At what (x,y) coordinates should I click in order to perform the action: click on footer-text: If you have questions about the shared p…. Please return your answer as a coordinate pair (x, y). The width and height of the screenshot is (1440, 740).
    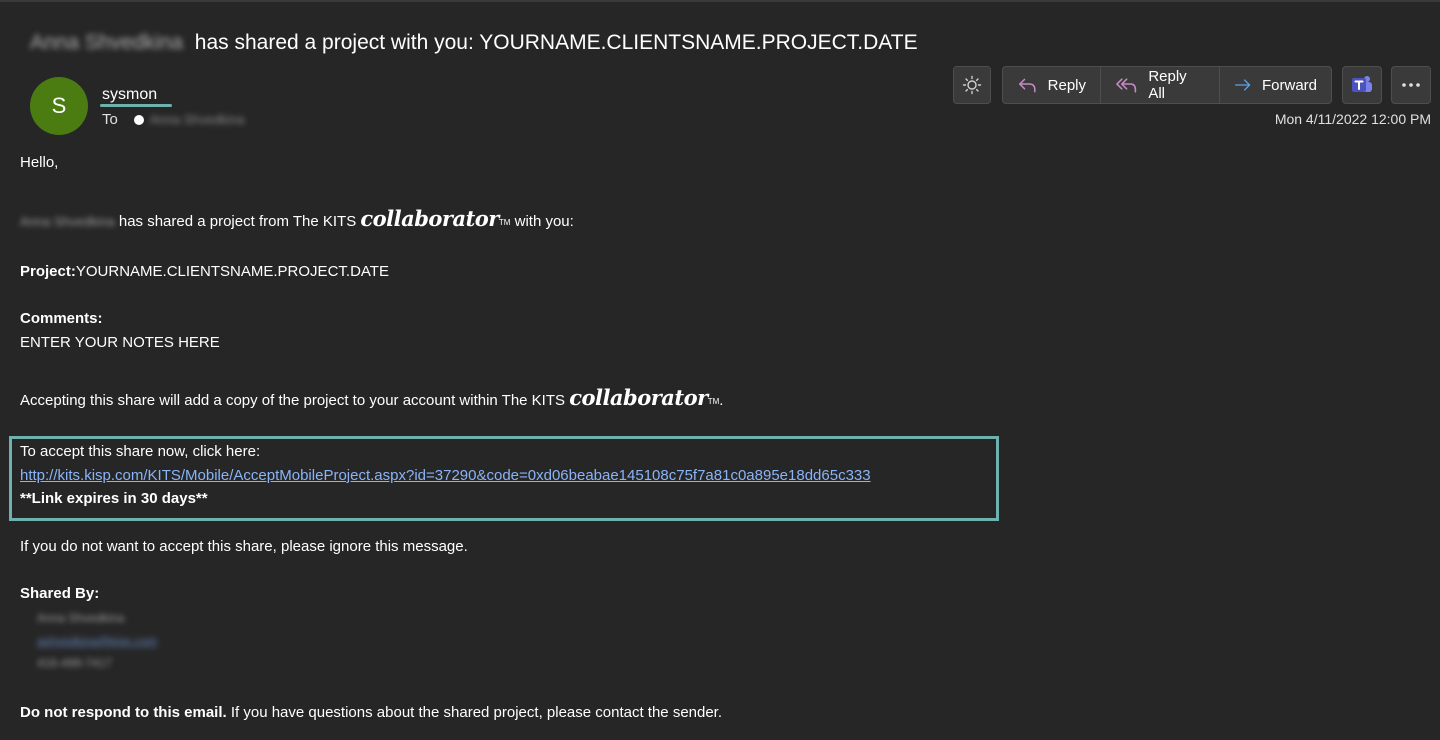
    Looking at the image, I should click on (476, 712).